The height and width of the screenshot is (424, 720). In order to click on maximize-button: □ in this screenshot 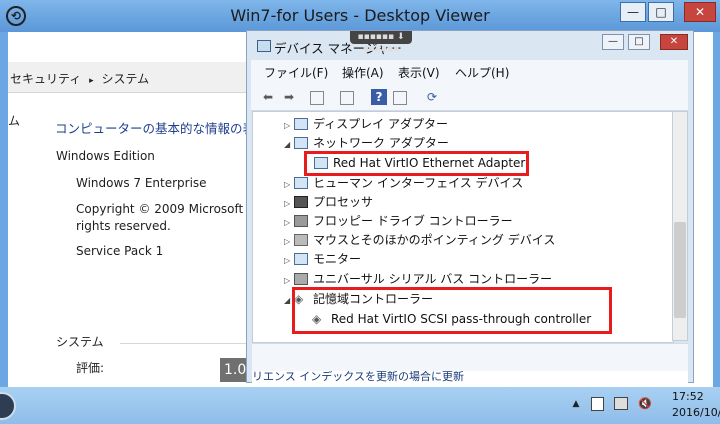, I will do `click(661, 12)`.